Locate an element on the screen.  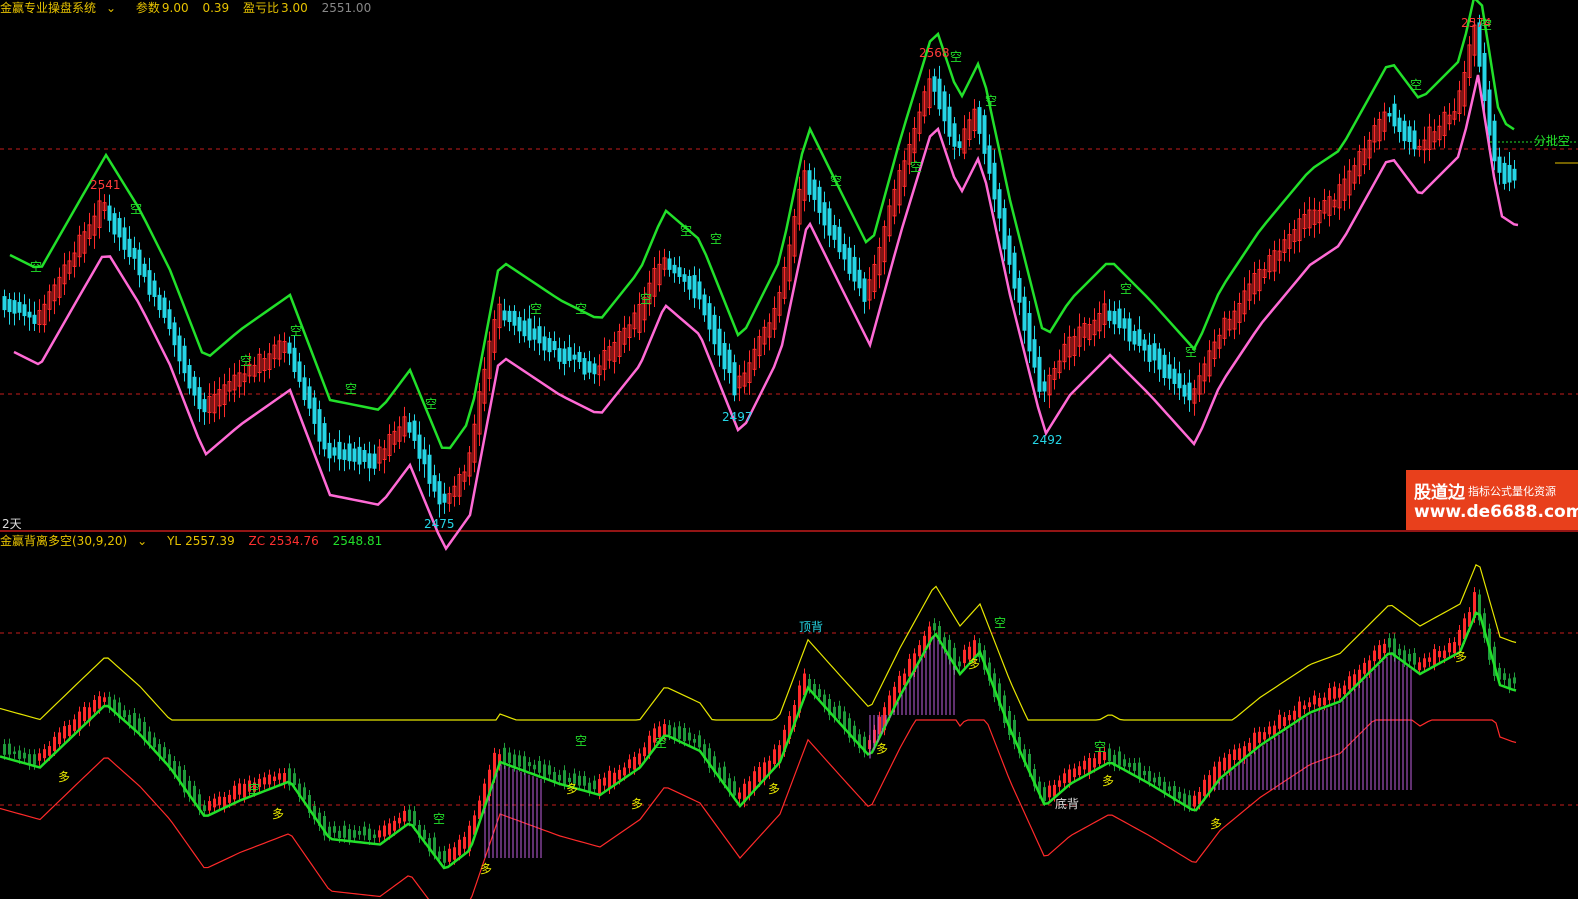
top-indicator-header: 金赢专业操盘系统 ⌄ 参数 9.00 0.39 盈亏比 3.00 2551.00 is located at coordinates (190, 8).